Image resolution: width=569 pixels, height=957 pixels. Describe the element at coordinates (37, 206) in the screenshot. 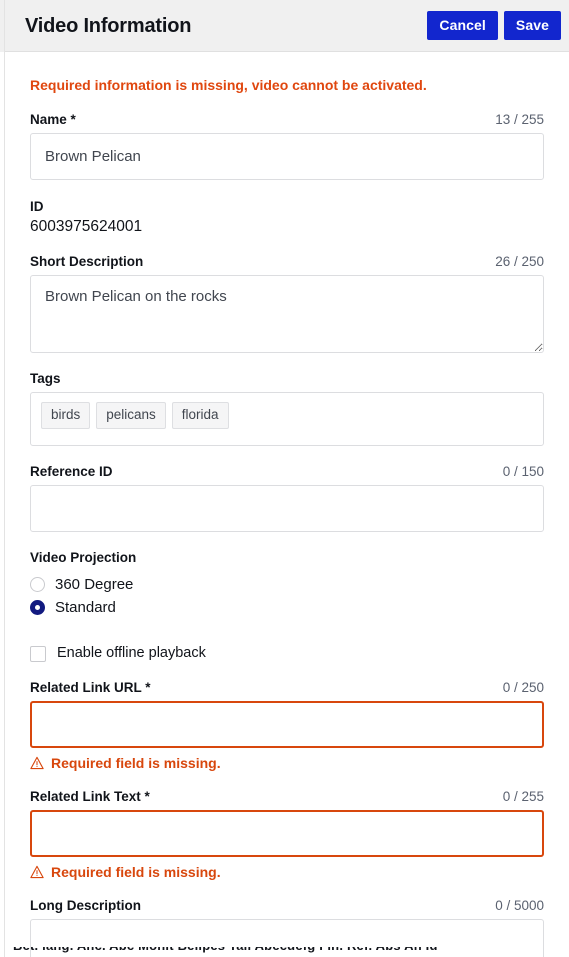

I see `field-id-label: ID` at that location.